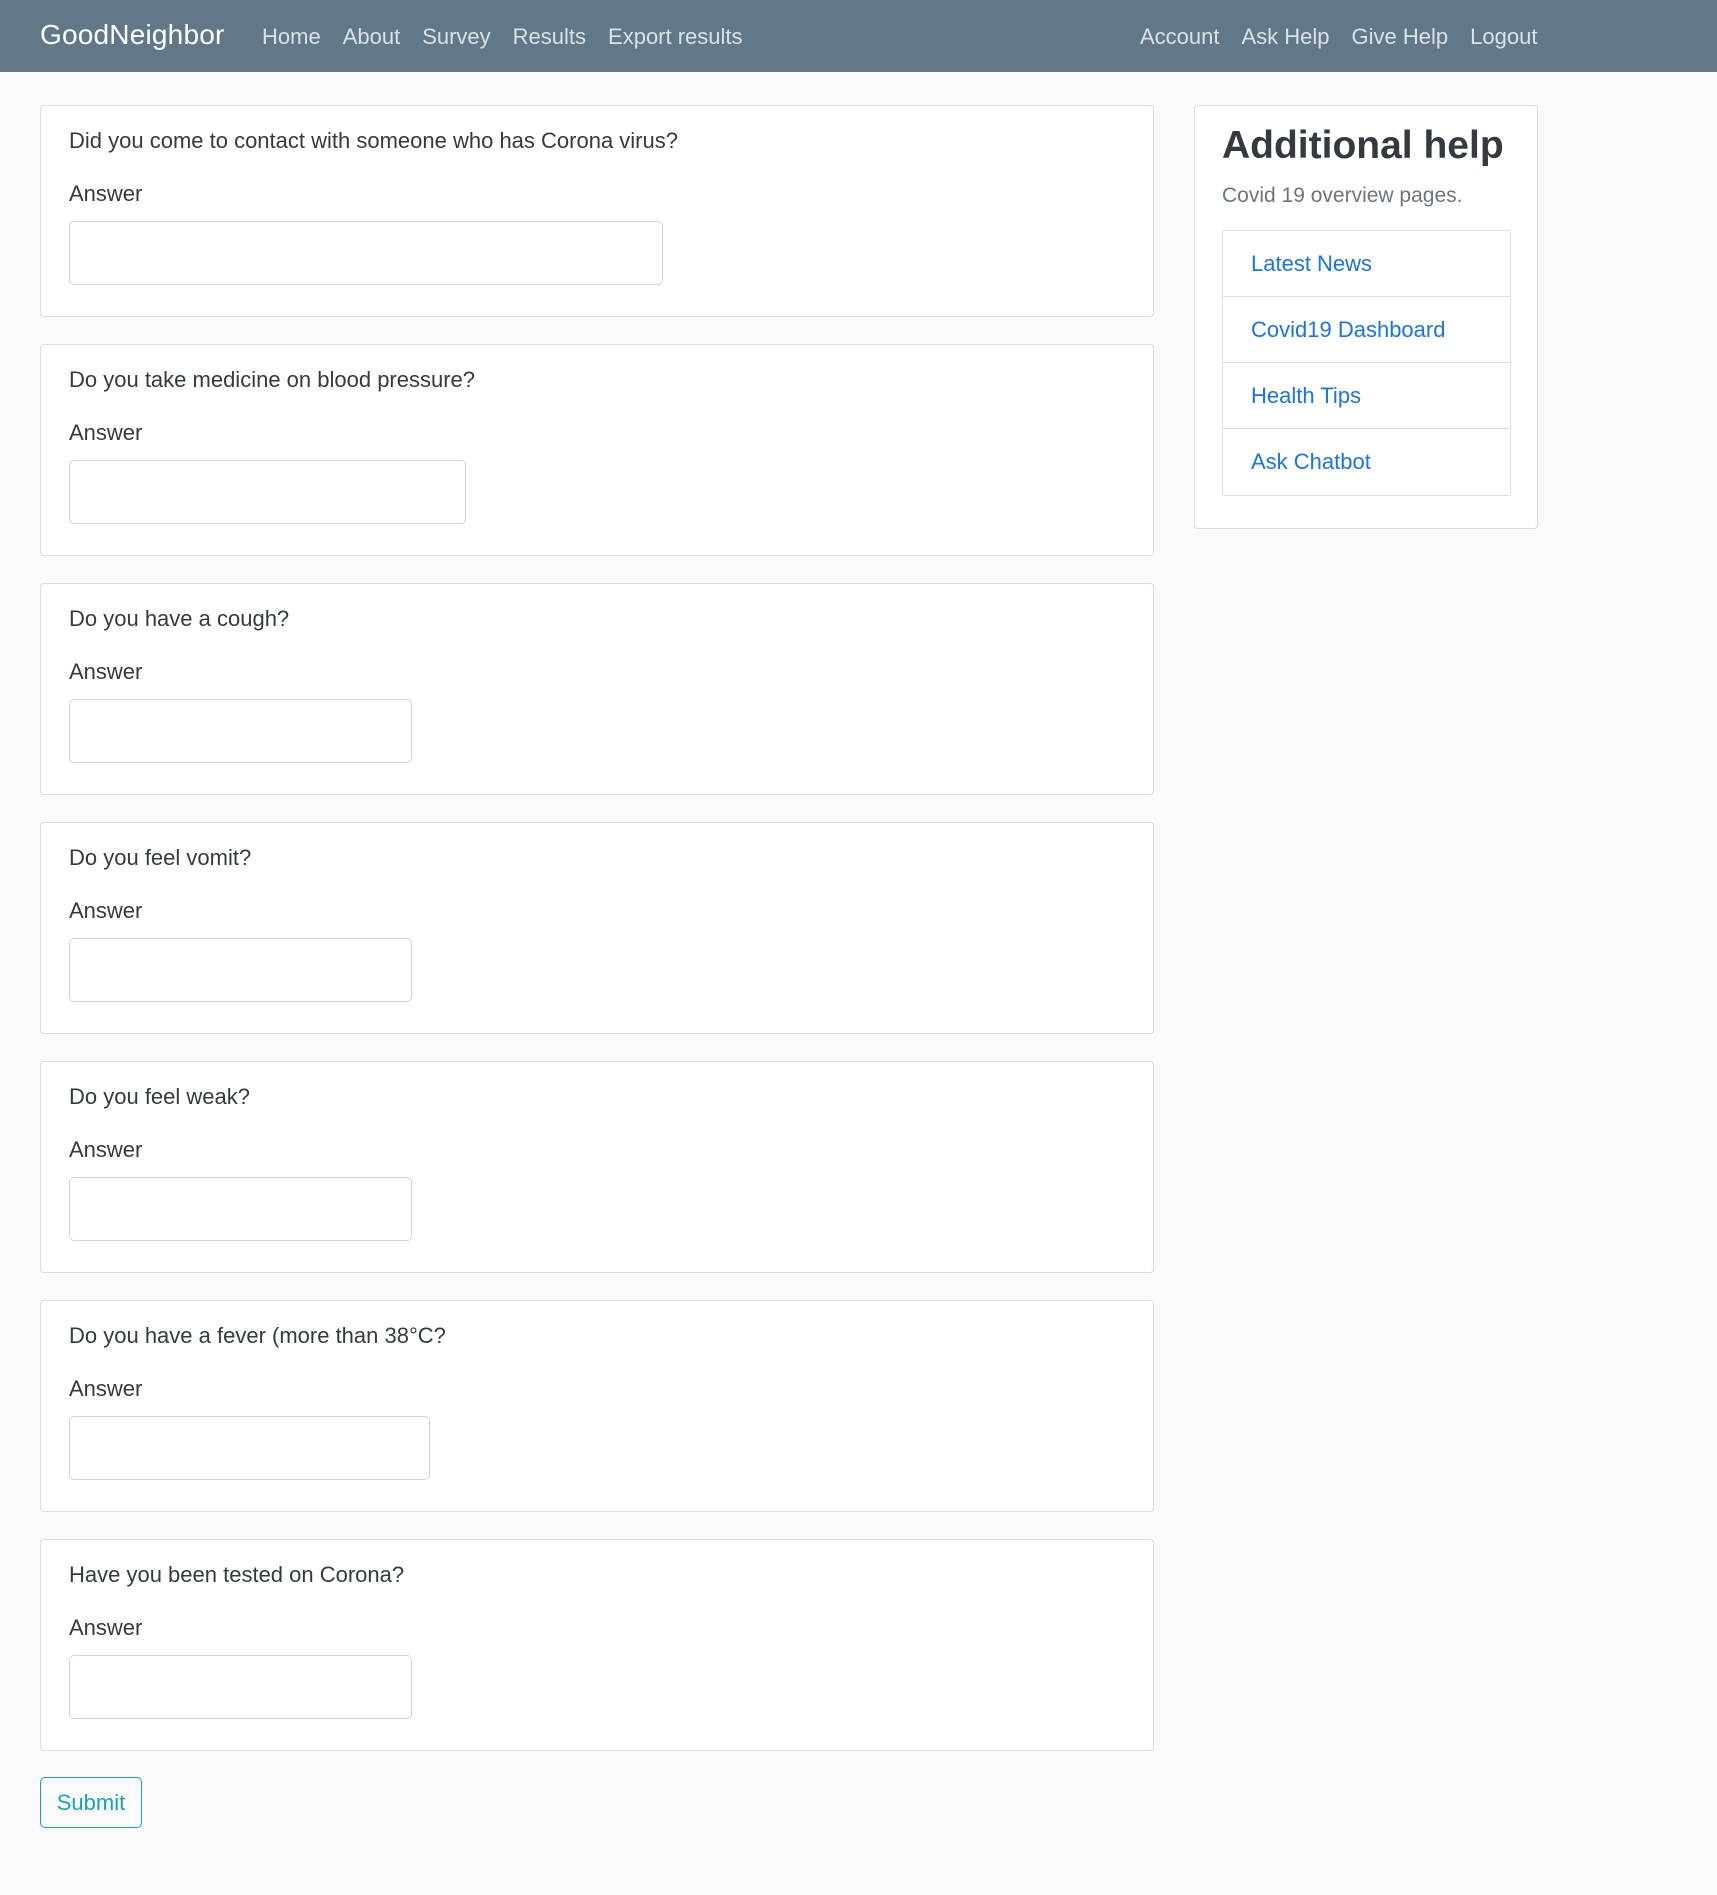 This screenshot has height=1895, width=1717. What do you see at coordinates (272, 379) in the screenshot?
I see `question-text: Do you take medicine on blood pressure?` at bounding box center [272, 379].